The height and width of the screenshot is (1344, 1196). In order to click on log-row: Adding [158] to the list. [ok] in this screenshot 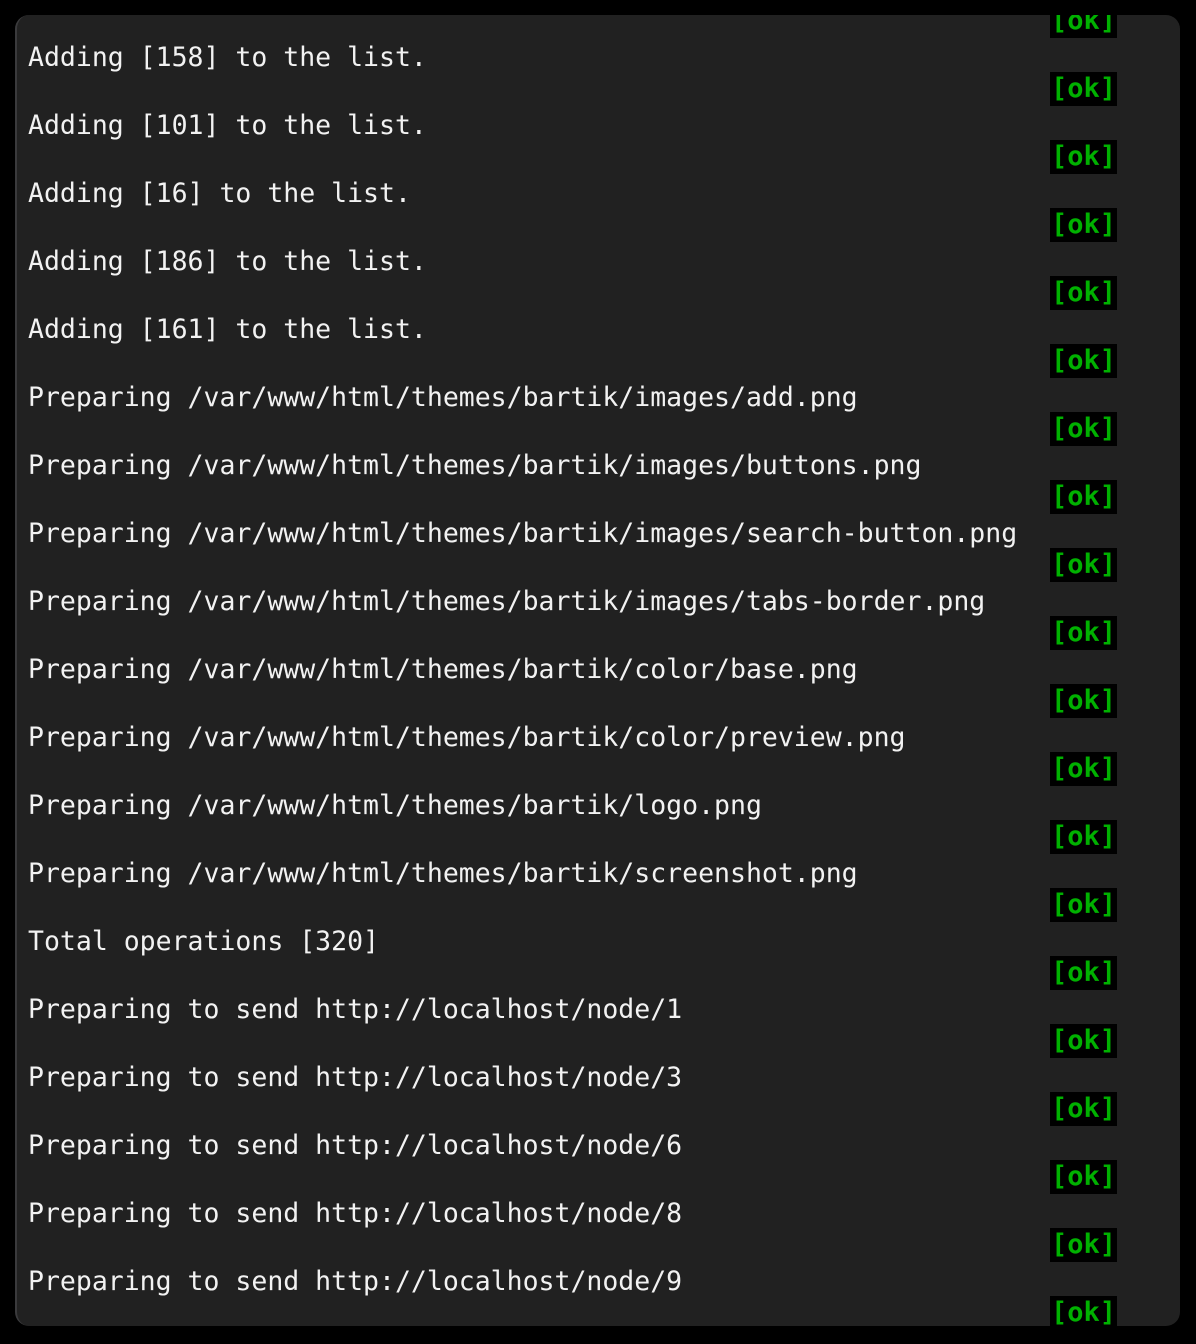, I will do `click(598, 60)`.